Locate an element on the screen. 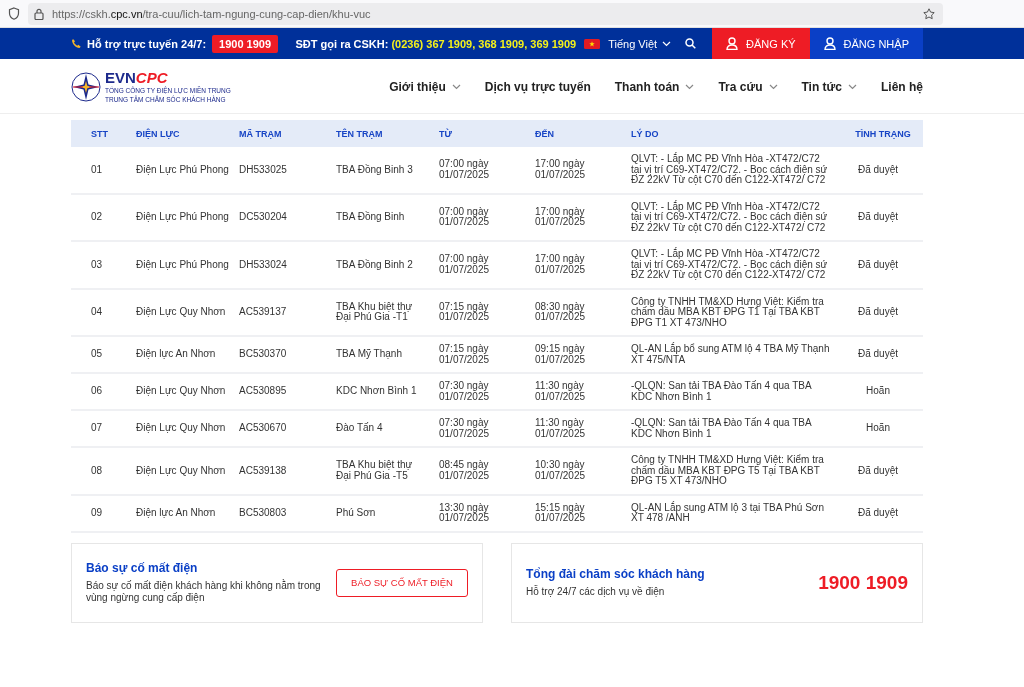 The width and height of the screenshot is (1024, 687). table-cell: TBA Đồng Binh 2 is located at coordinates (387, 265).